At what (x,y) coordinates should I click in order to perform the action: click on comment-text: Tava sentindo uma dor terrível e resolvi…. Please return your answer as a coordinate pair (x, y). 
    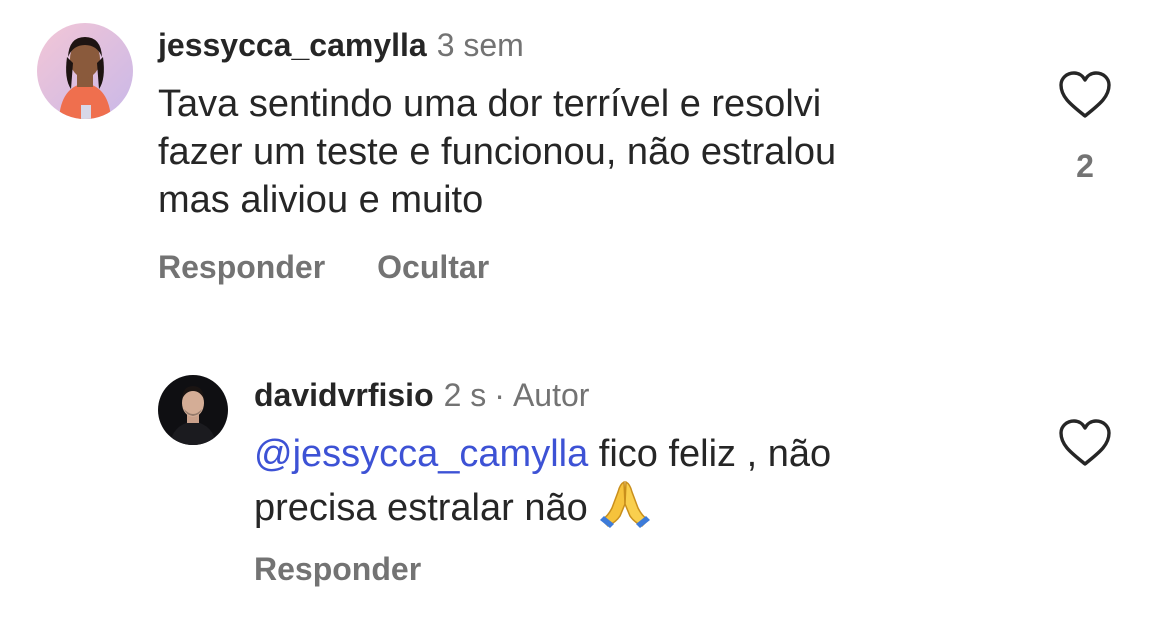
    Looking at the image, I should click on (497, 152).